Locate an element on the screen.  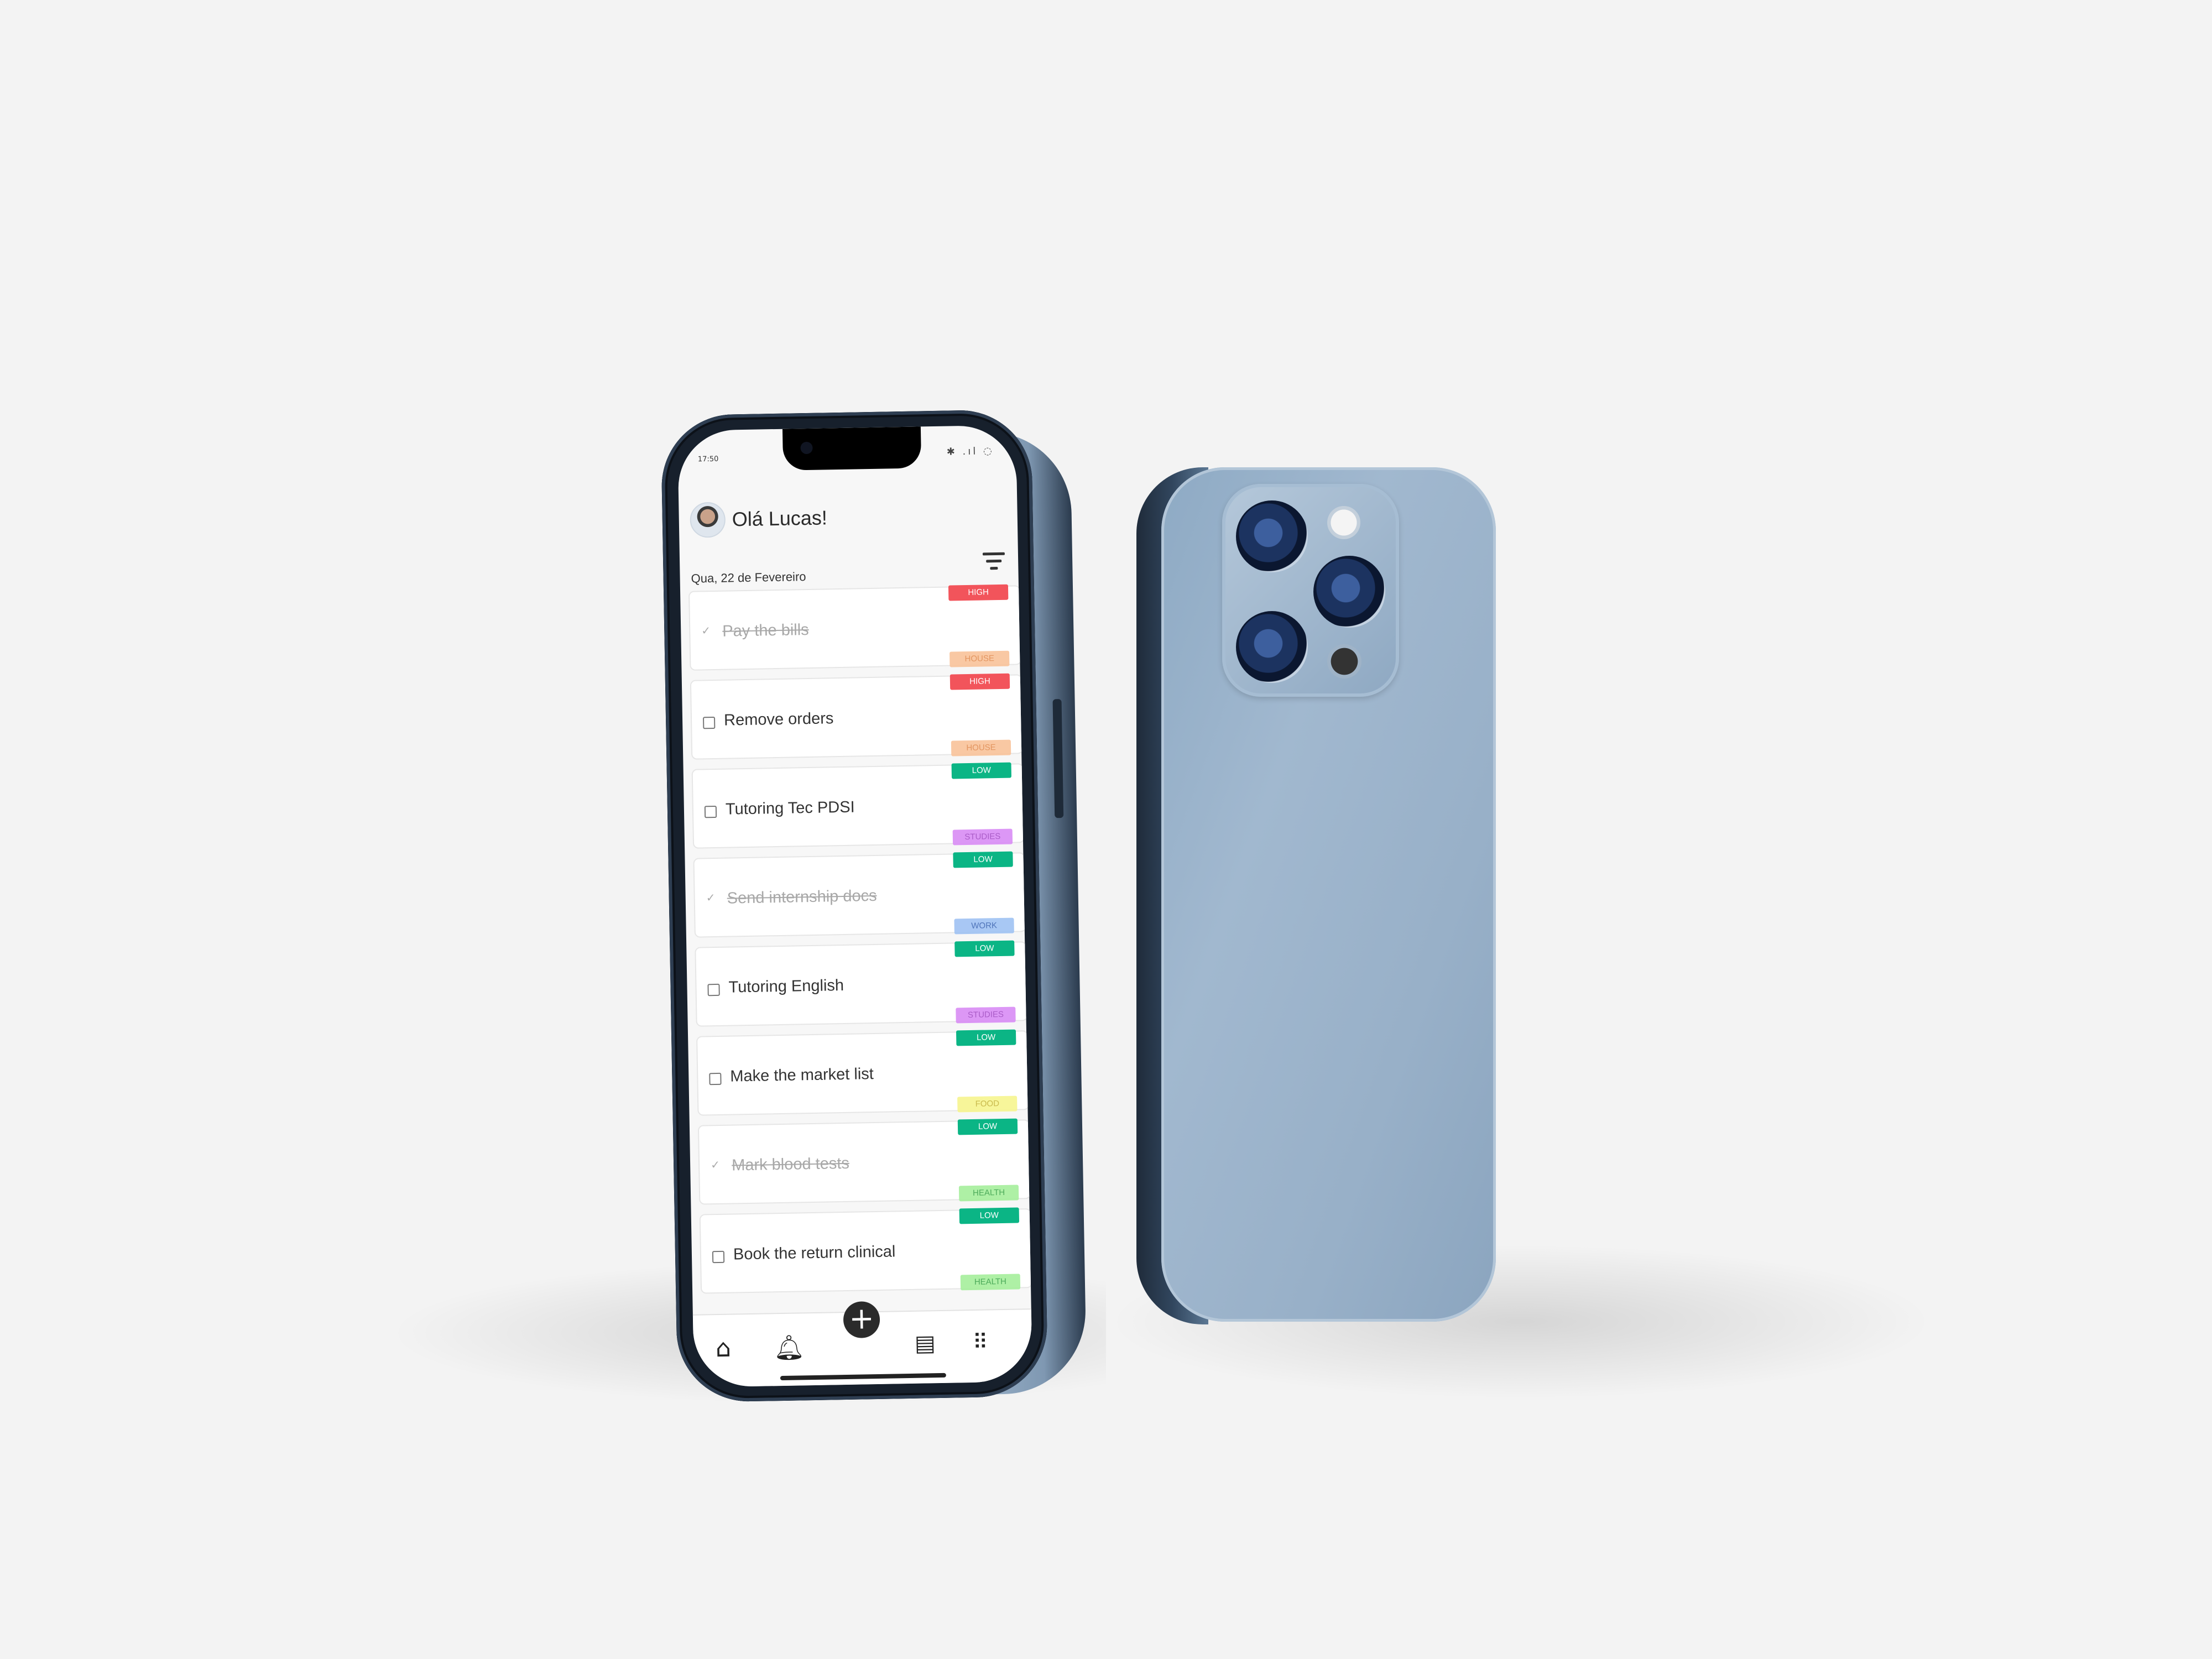
avatar is located at coordinates (708, 520).